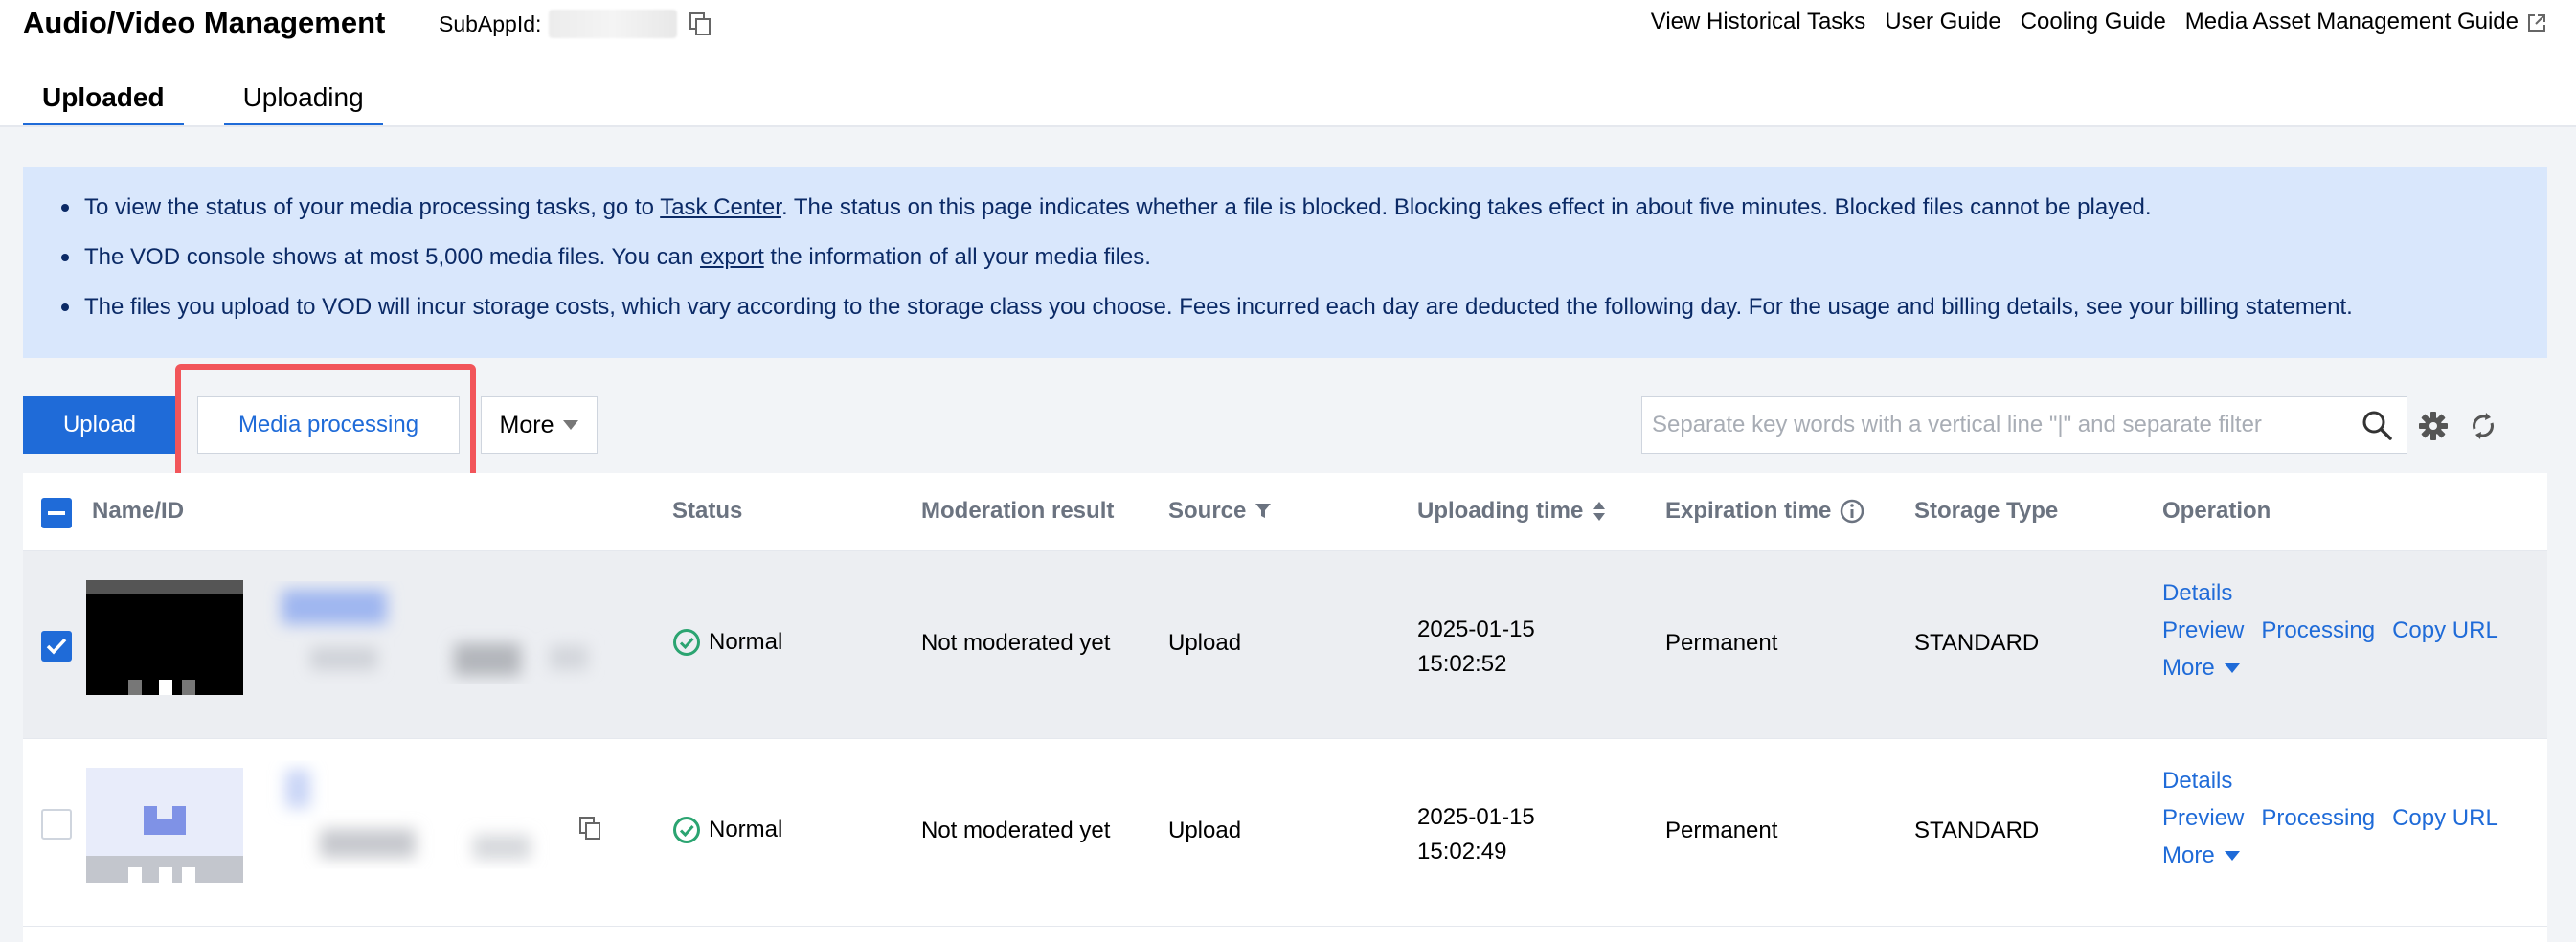 The width and height of the screenshot is (2576, 942). Describe the element at coordinates (613, 24) in the screenshot. I see `subapp-value-redacted` at that location.